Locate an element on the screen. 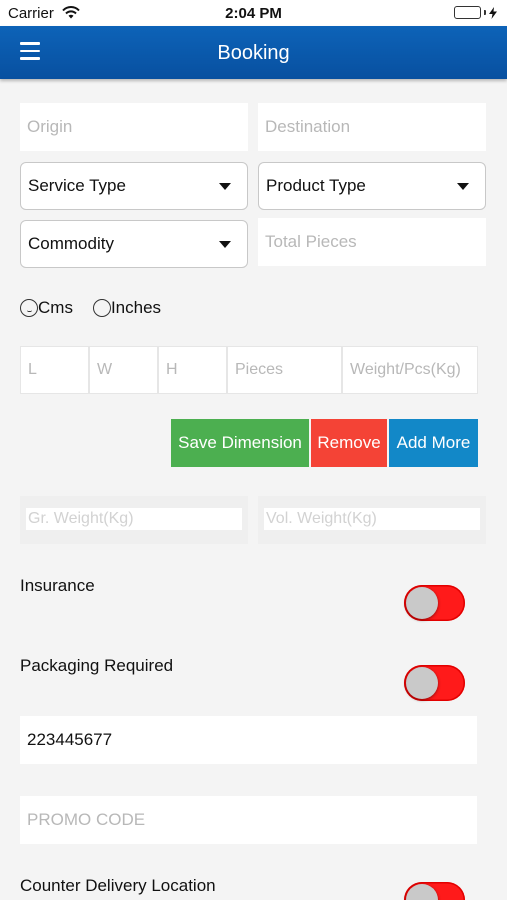 Image resolution: width=507 pixels, height=900 pixels. packaging-label: Packaging Required is located at coordinates (97, 665).